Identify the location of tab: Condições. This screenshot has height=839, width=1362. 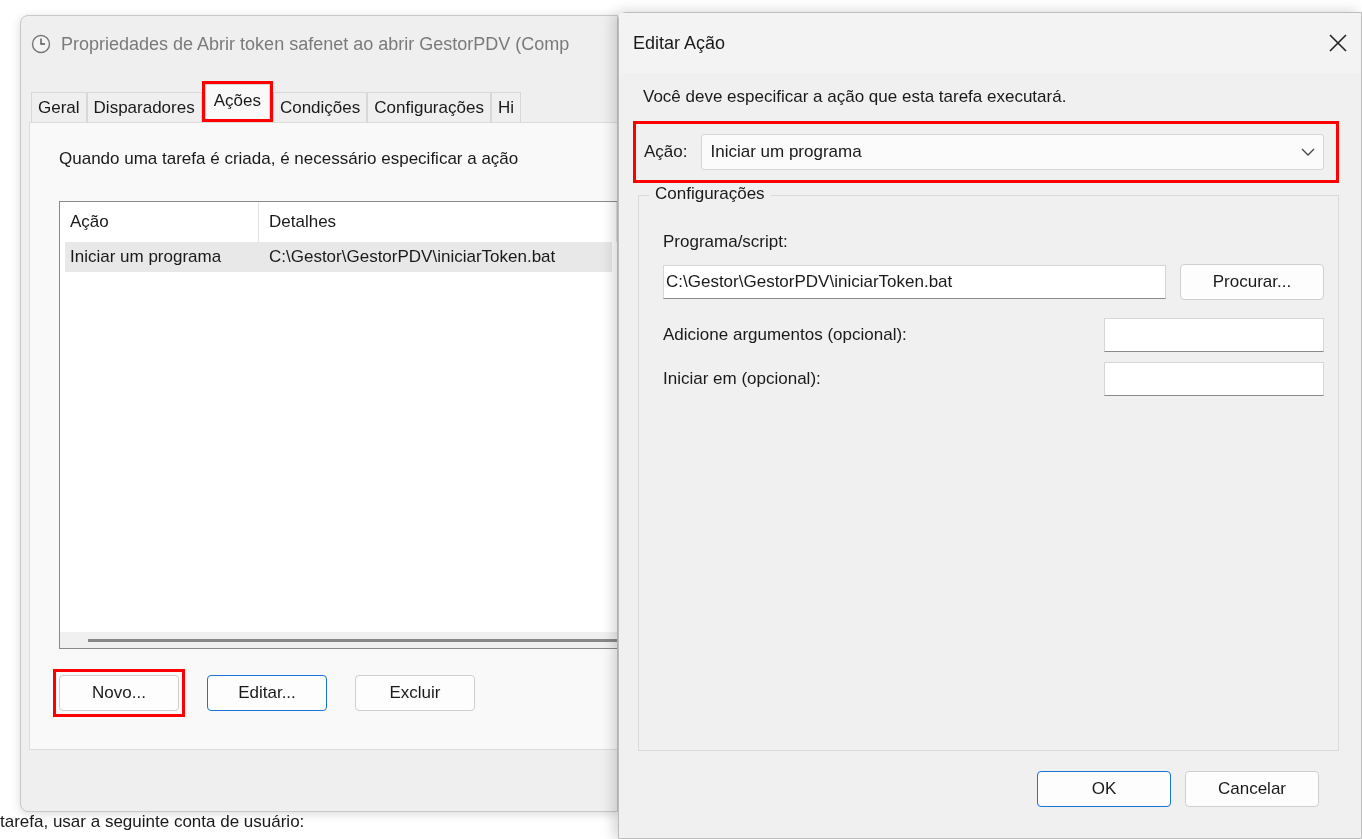
(320, 107).